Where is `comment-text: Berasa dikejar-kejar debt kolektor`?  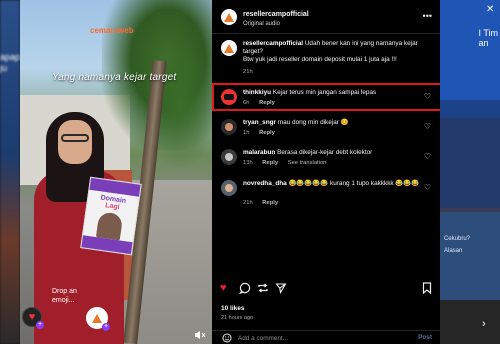
comment-text: Berasa dikejar-kejar debt kolektor is located at coordinates (325, 152).